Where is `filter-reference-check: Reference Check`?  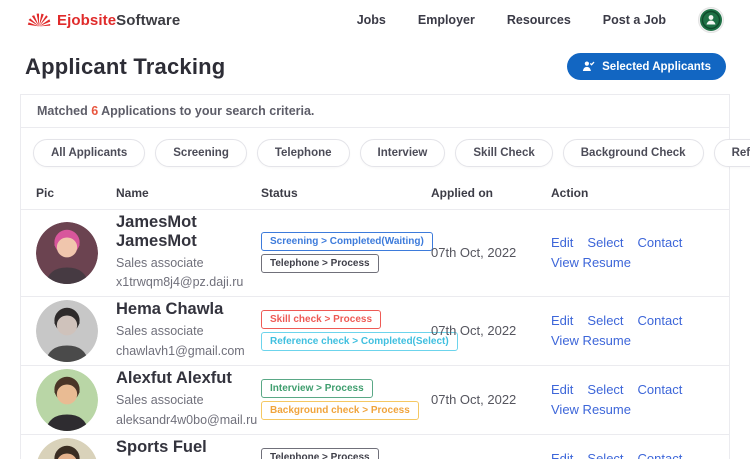 filter-reference-check: Reference Check is located at coordinates (731, 153).